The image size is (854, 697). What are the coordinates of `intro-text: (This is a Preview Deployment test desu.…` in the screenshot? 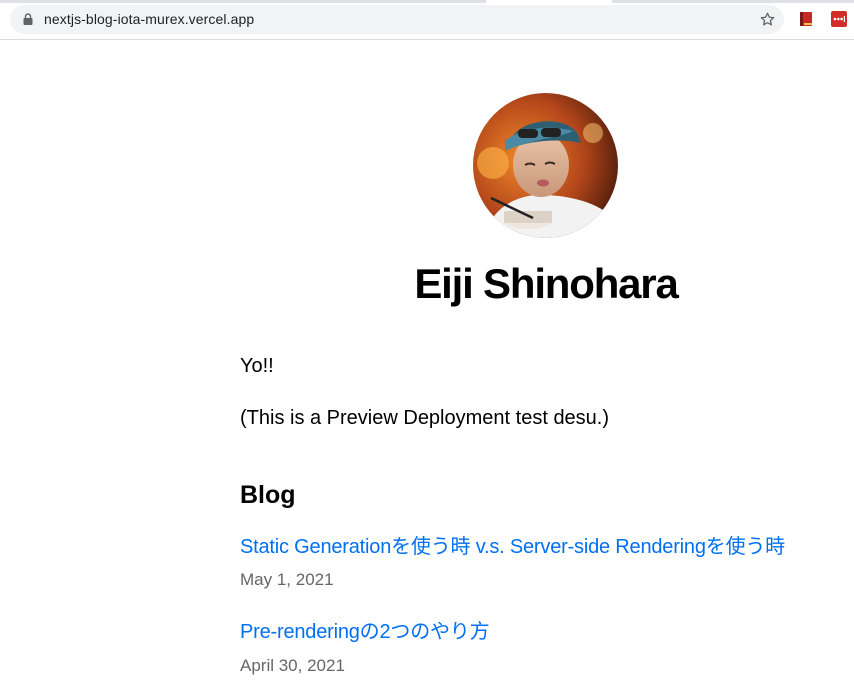 It's located at (425, 418).